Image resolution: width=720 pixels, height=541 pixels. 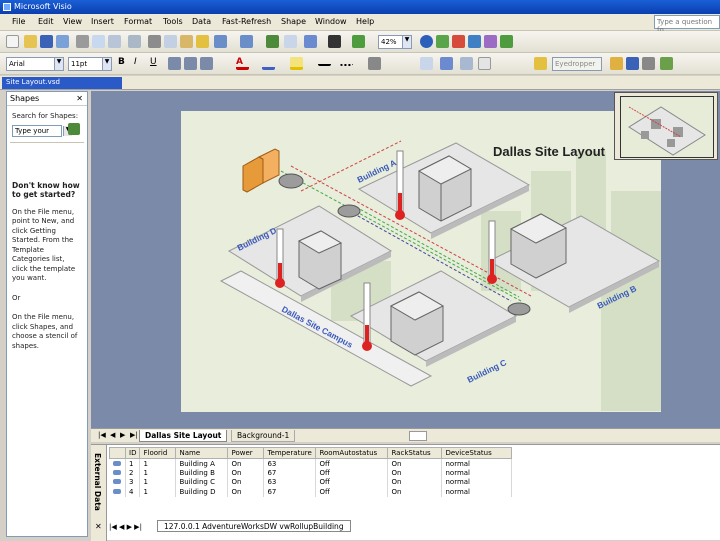 I want to click on align-center-icon, so click(x=190, y=63).